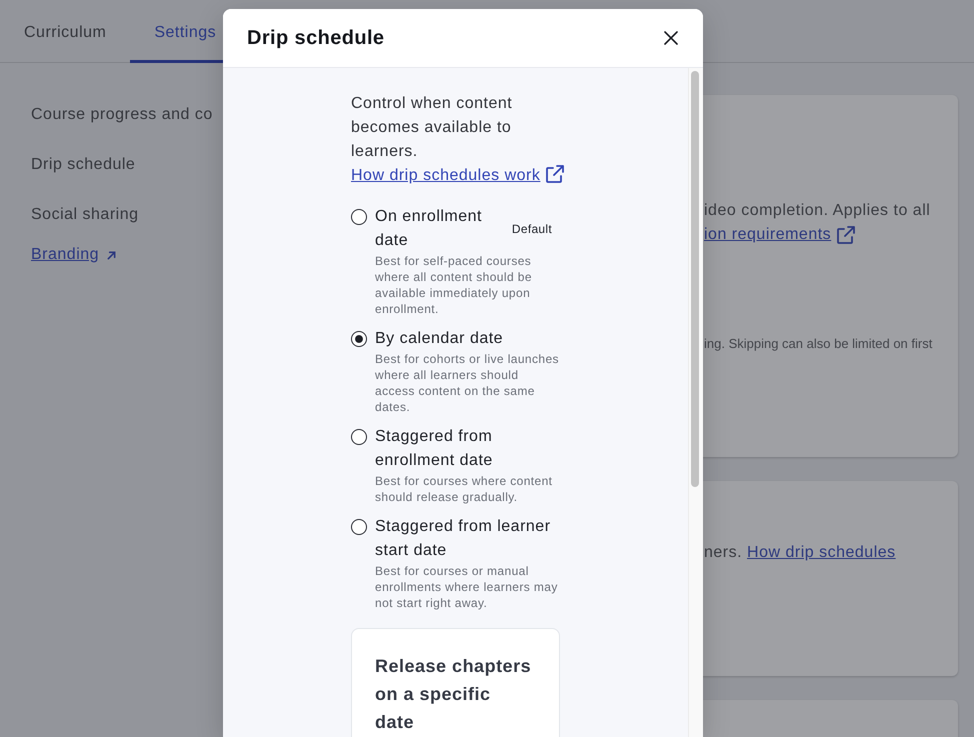 The image size is (974, 737). Describe the element at coordinates (464, 489) in the screenshot. I see `option-description: Best for courses where content should release gradually.` at that location.